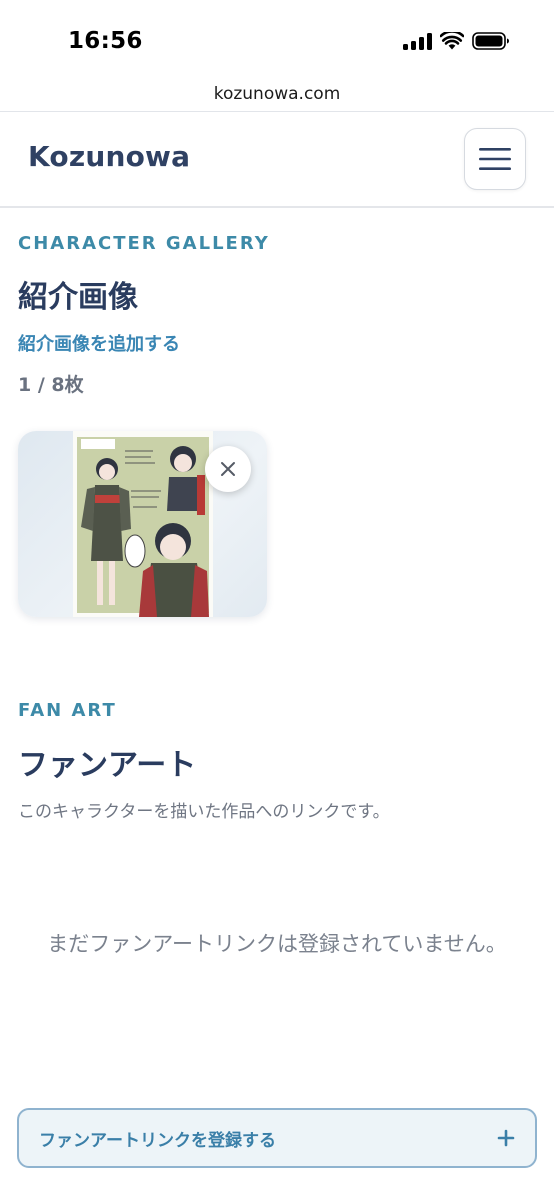 This screenshot has width=554, height=1200. What do you see at coordinates (105, 41) in the screenshot?
I see `status-time: 16:56` at bounding box center [105, 41].